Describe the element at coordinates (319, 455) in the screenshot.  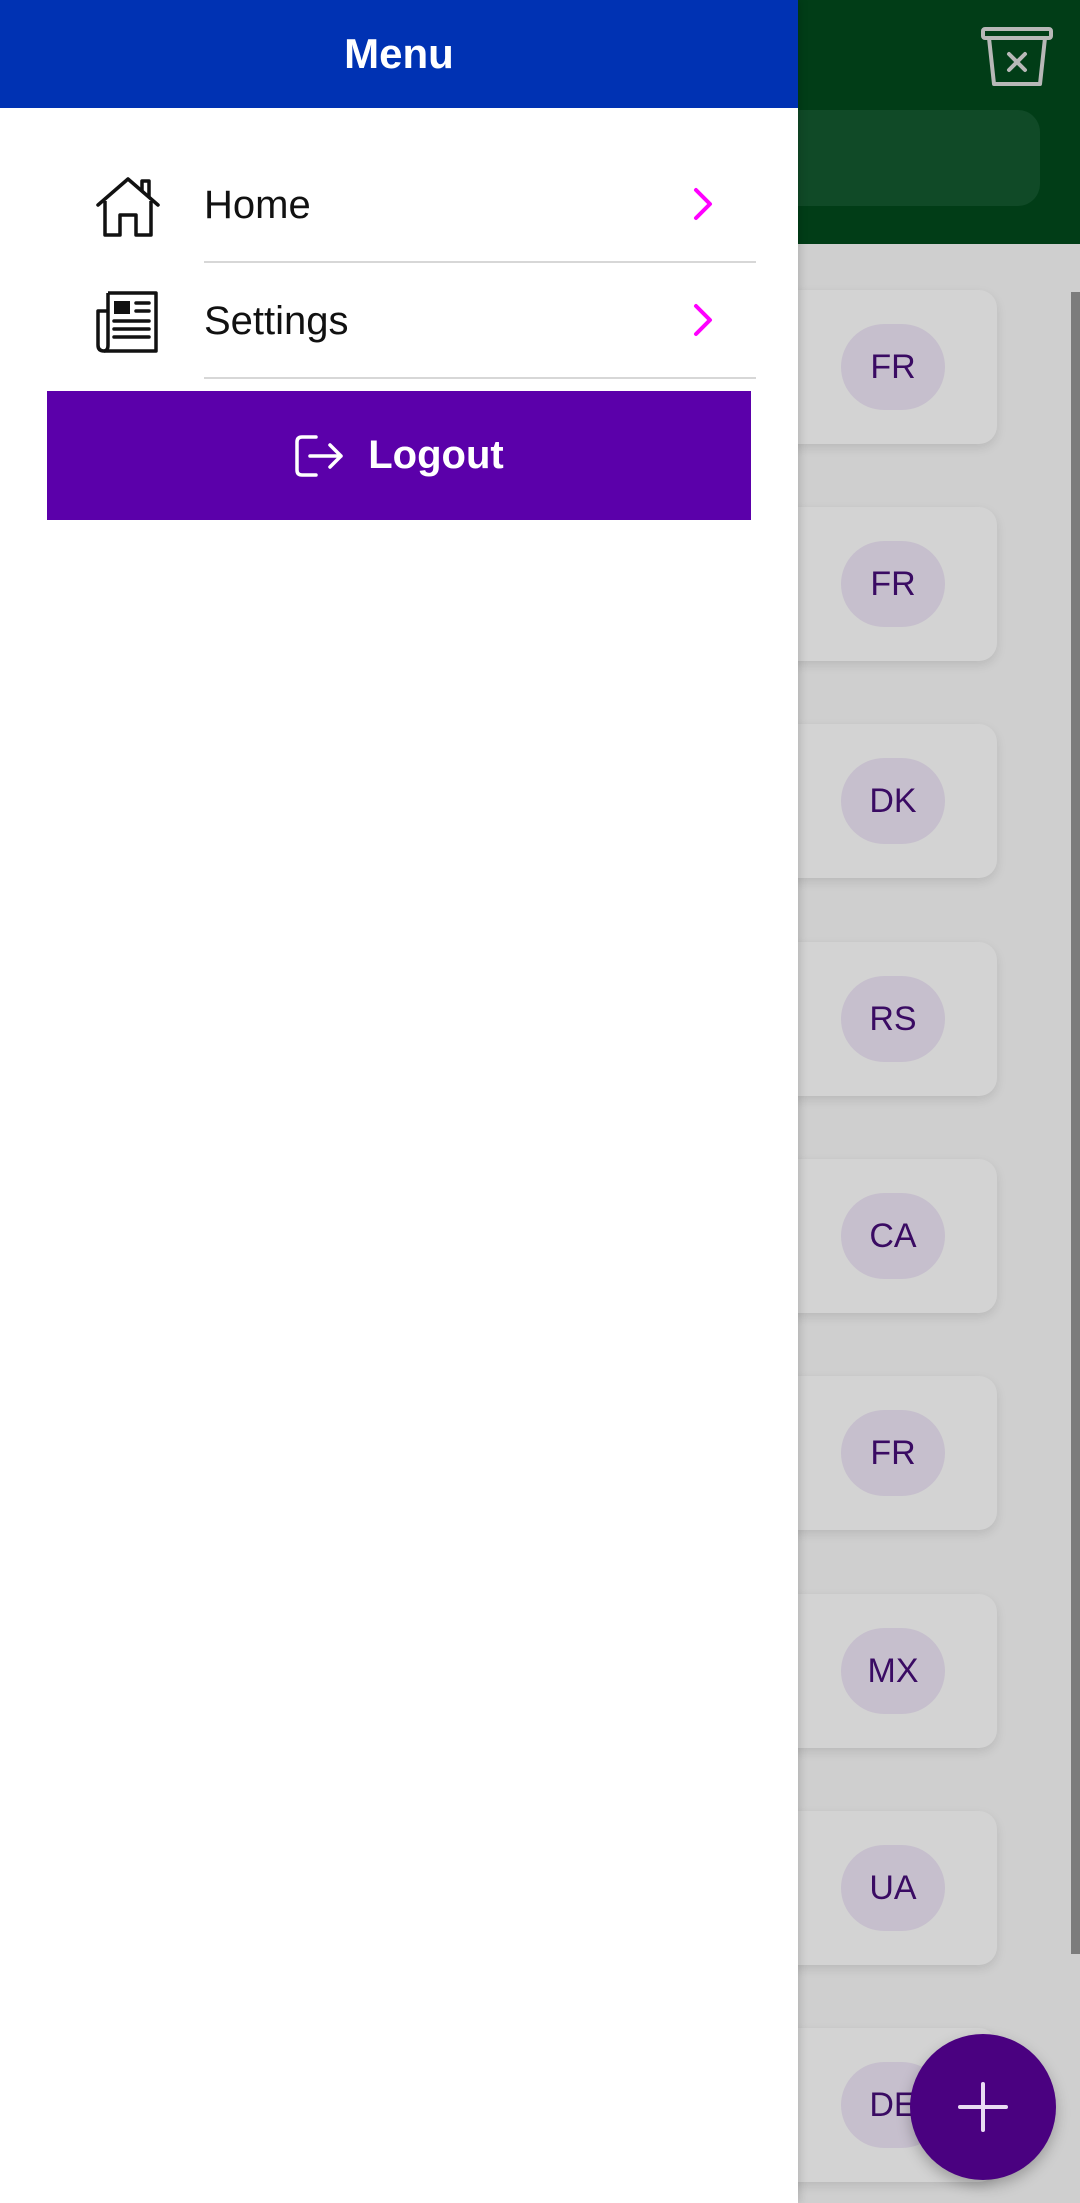
I see `logout-icon` at that location.